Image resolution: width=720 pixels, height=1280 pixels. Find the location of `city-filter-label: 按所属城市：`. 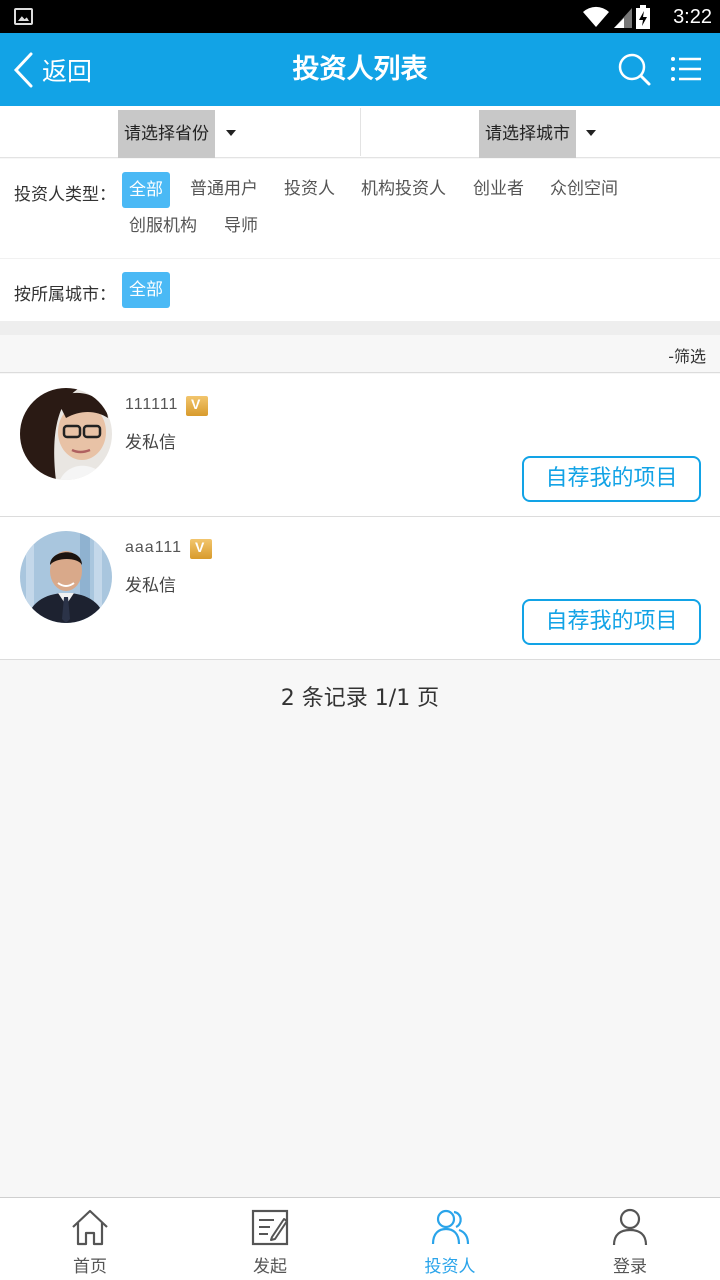

city-filter-label: 按所属城市： is located at coordinates (65, 295).